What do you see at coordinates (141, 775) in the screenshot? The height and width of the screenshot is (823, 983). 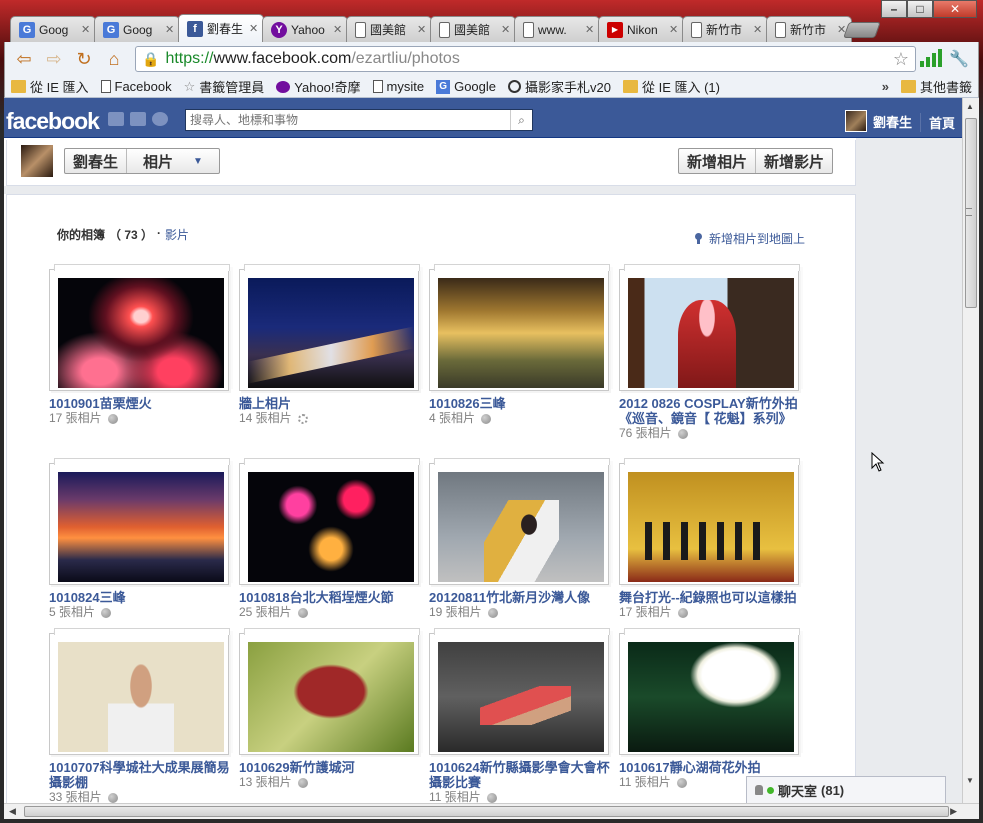 I see `album-name: 1010707科學城社大成果展簡易攝影棚` at bounding box center [141, 775].